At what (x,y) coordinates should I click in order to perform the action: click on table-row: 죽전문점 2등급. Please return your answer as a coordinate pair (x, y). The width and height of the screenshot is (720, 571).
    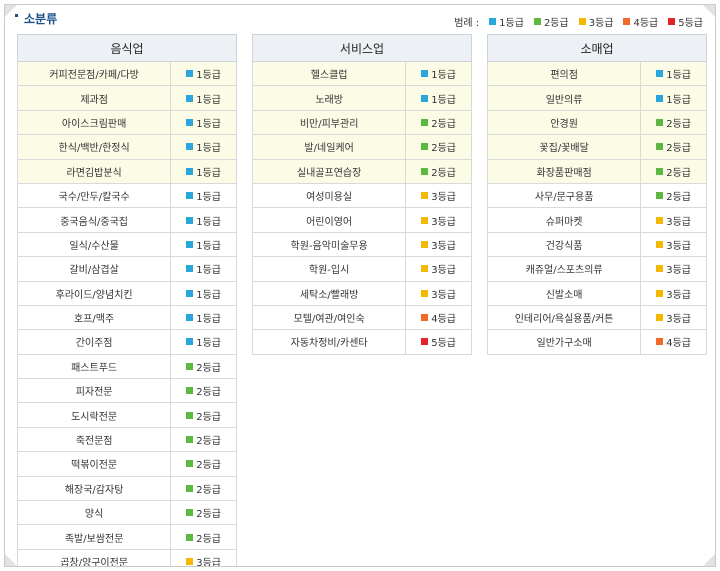
    Looking at the image, I should click on (126, 439).